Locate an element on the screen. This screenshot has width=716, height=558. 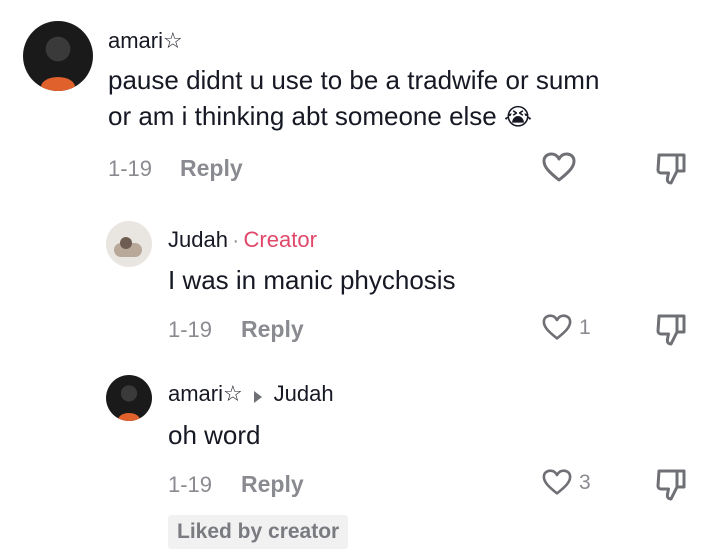
reply-to-username: Judah is located at coordinates (304, 393).